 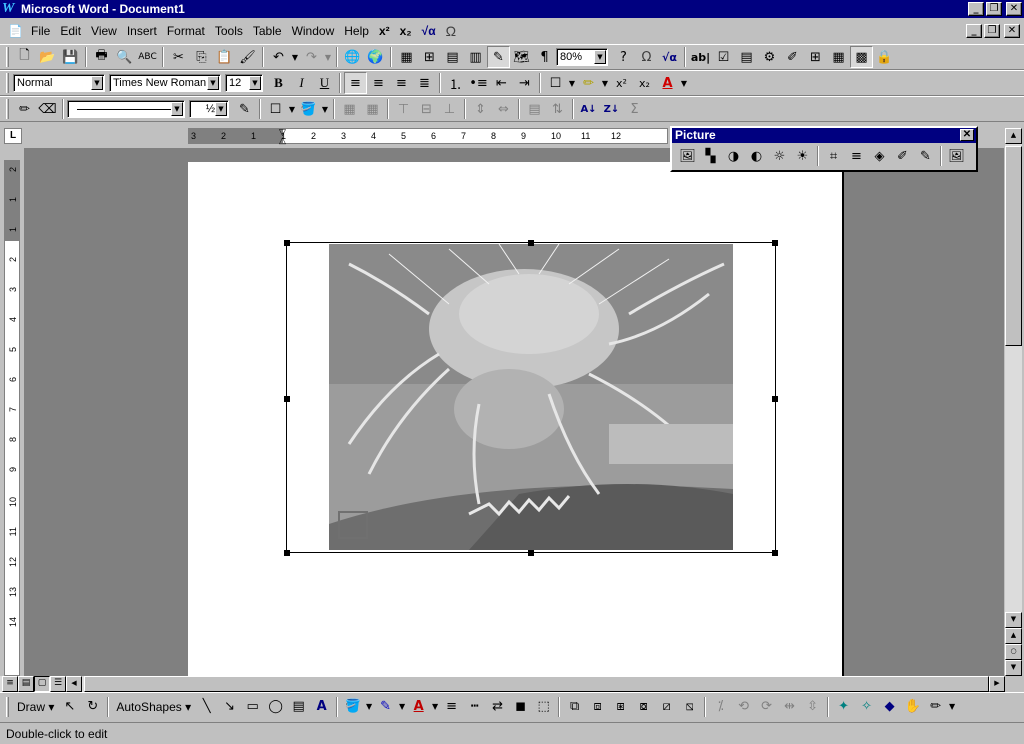 What do you see at coordinates (449, 109) in the screenshot?
I see `align-bottom-icon: ⊥` at bounding box center [449, 109].